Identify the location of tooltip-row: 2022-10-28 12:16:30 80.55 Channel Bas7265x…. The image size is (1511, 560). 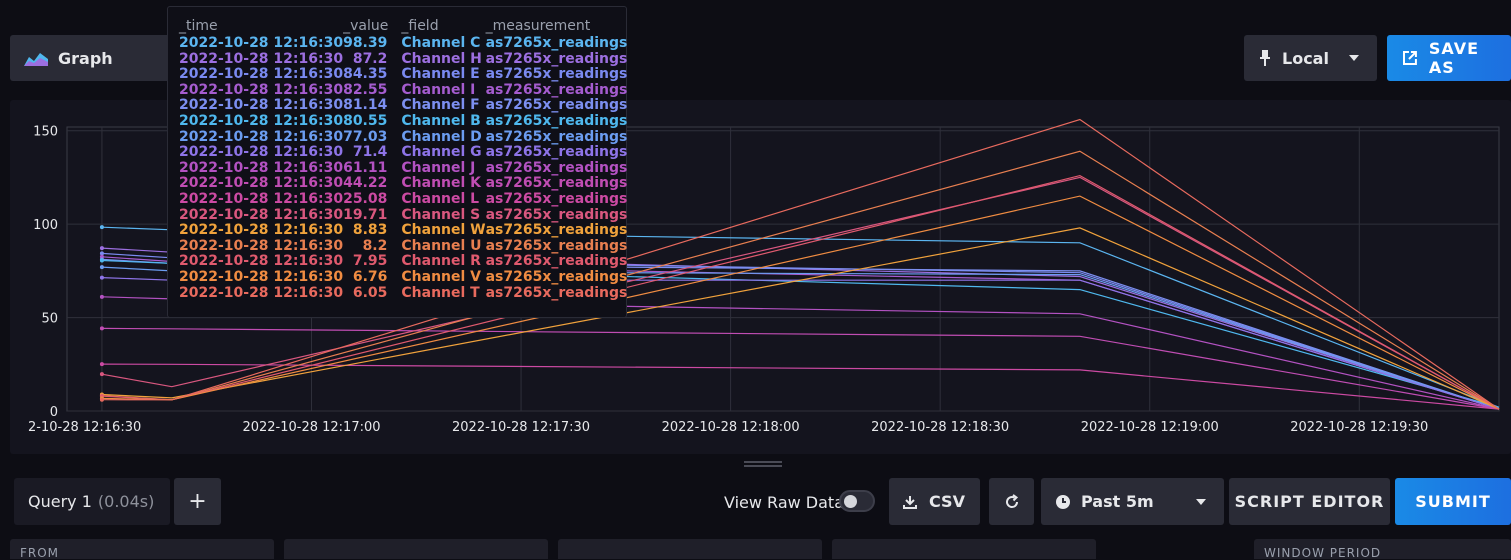
(403, 121).